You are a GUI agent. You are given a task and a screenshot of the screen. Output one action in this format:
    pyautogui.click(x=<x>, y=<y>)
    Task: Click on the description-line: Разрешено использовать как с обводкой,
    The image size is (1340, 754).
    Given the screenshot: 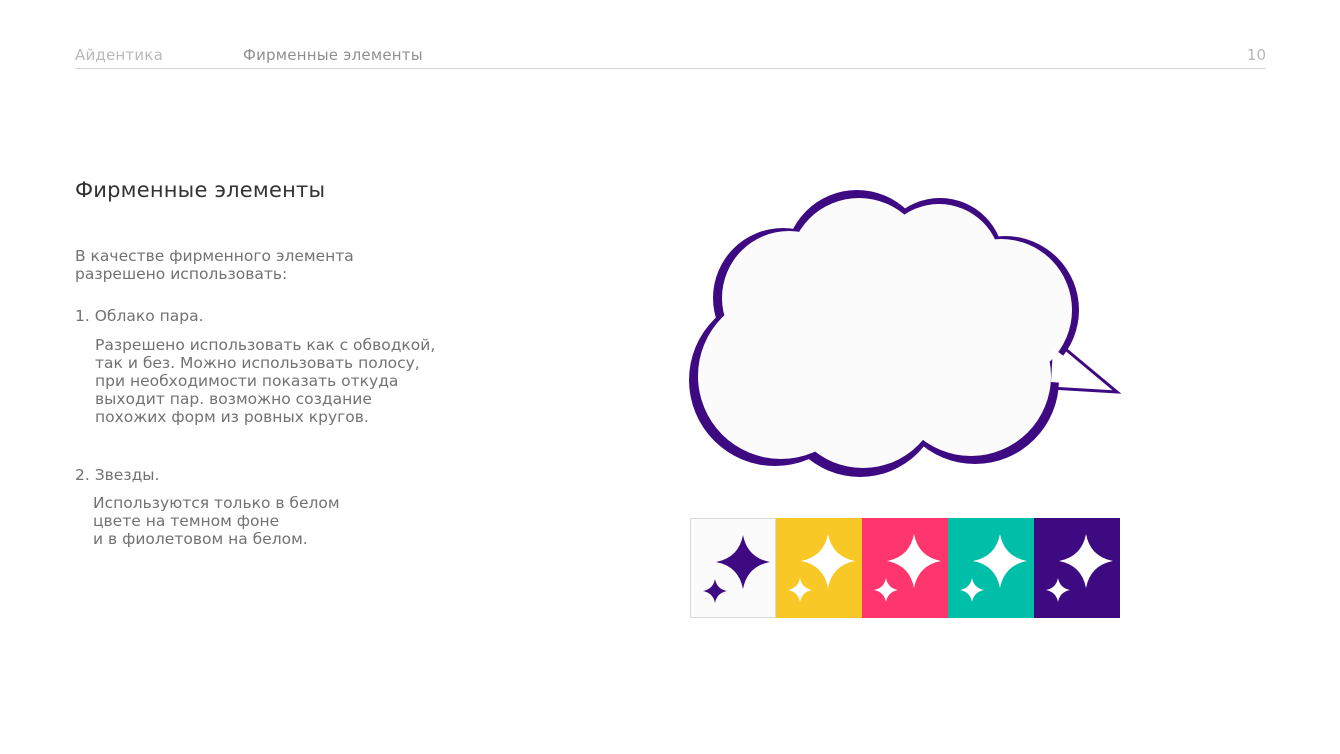 What is the action you would take?
    pyautogui.click(x=265, y=345)
    